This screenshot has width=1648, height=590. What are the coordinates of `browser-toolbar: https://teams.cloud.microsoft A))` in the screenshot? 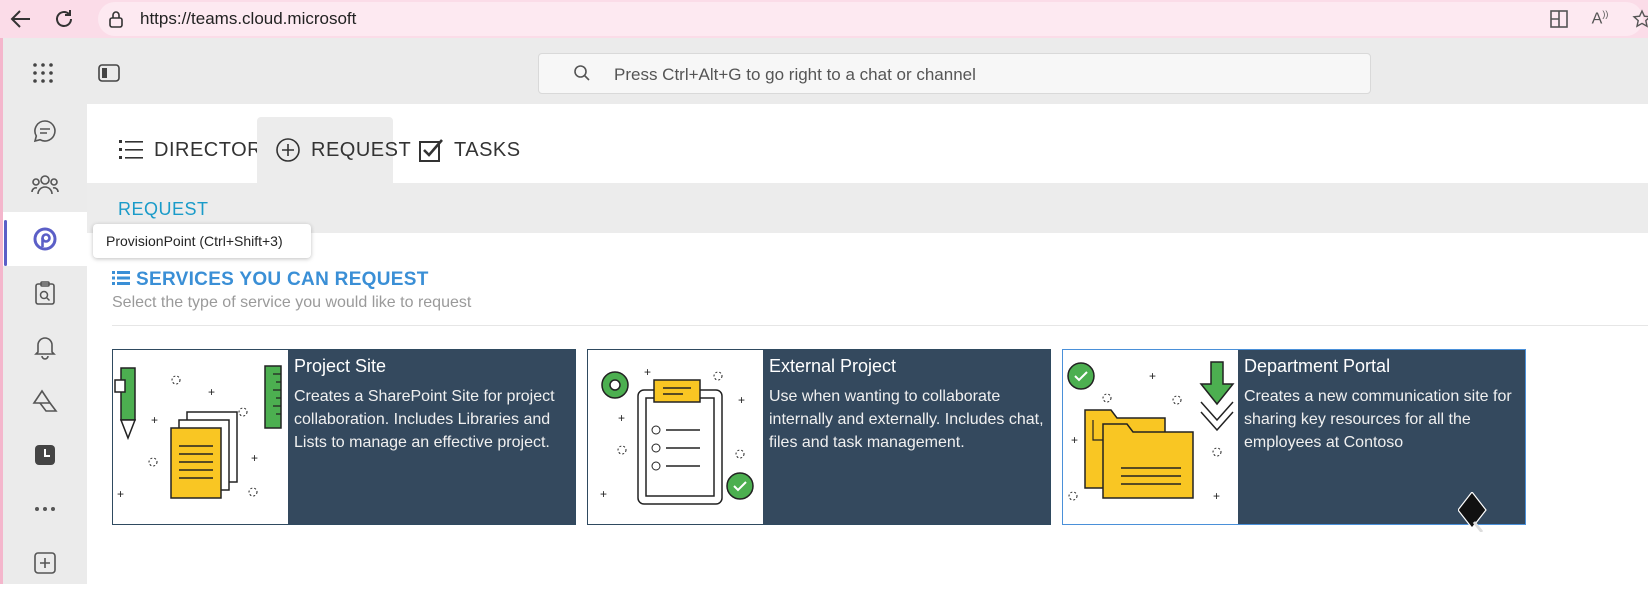 It's located at (824, 19).